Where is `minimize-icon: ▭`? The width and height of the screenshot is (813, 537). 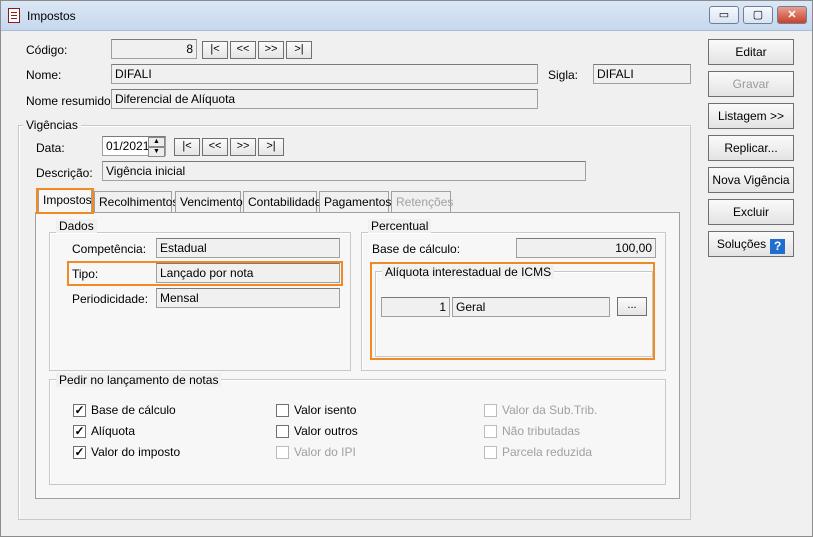 minimize-icon: ▭ is located at coordinates (724, 15).